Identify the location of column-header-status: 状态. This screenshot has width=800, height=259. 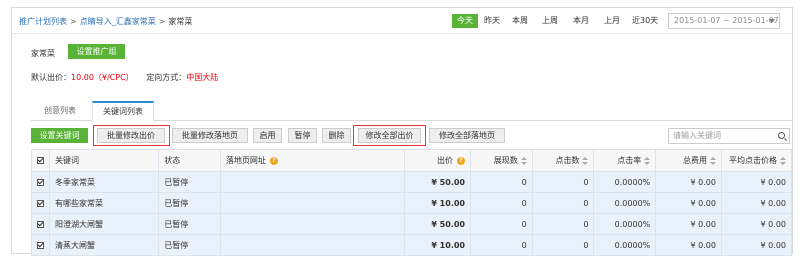
(189, 160).